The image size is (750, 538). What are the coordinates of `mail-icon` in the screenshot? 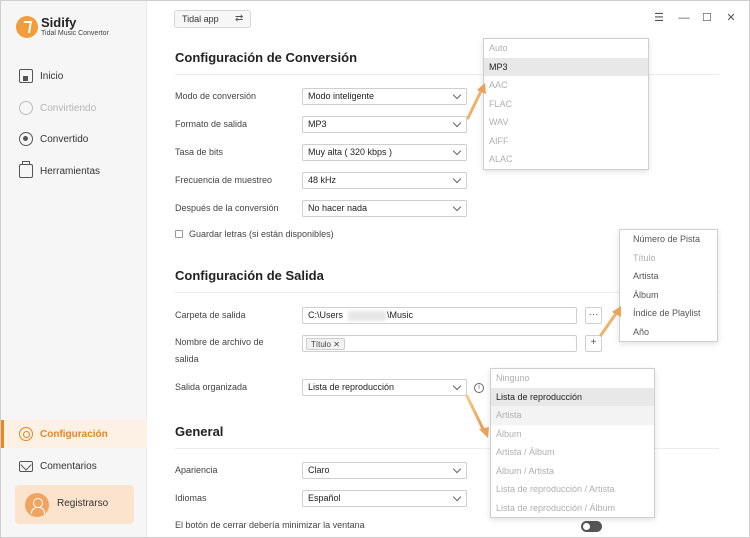 It's located at (26, 466).